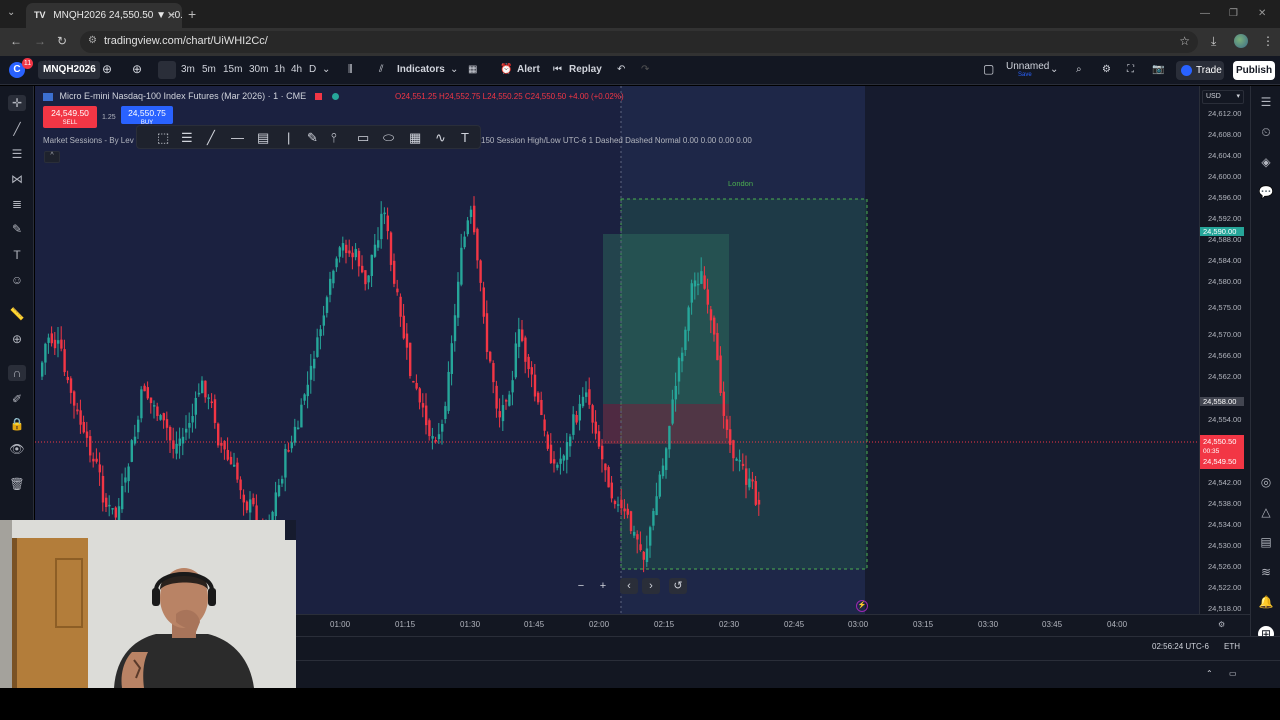  Describe the element at coordinates (1266, 482) in the screenshot. I see `target-icon: ◎` at that location.